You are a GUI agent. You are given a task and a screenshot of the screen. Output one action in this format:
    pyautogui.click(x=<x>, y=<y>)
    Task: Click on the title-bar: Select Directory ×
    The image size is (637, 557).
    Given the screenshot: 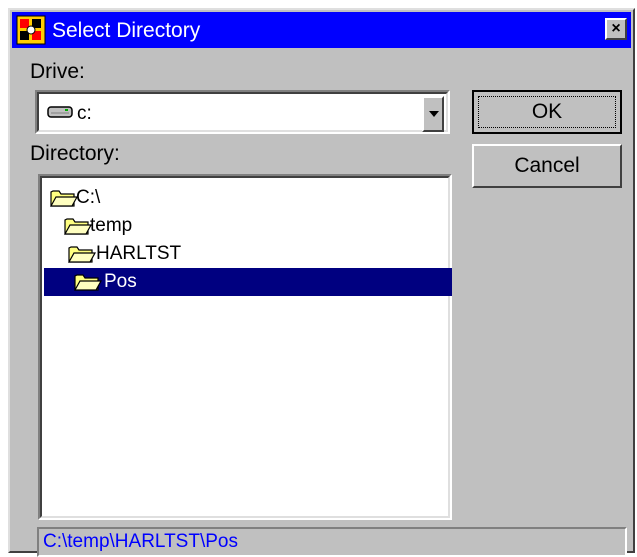 What is the action you would take?
    pyautogui.click(x=321, y=30)
    